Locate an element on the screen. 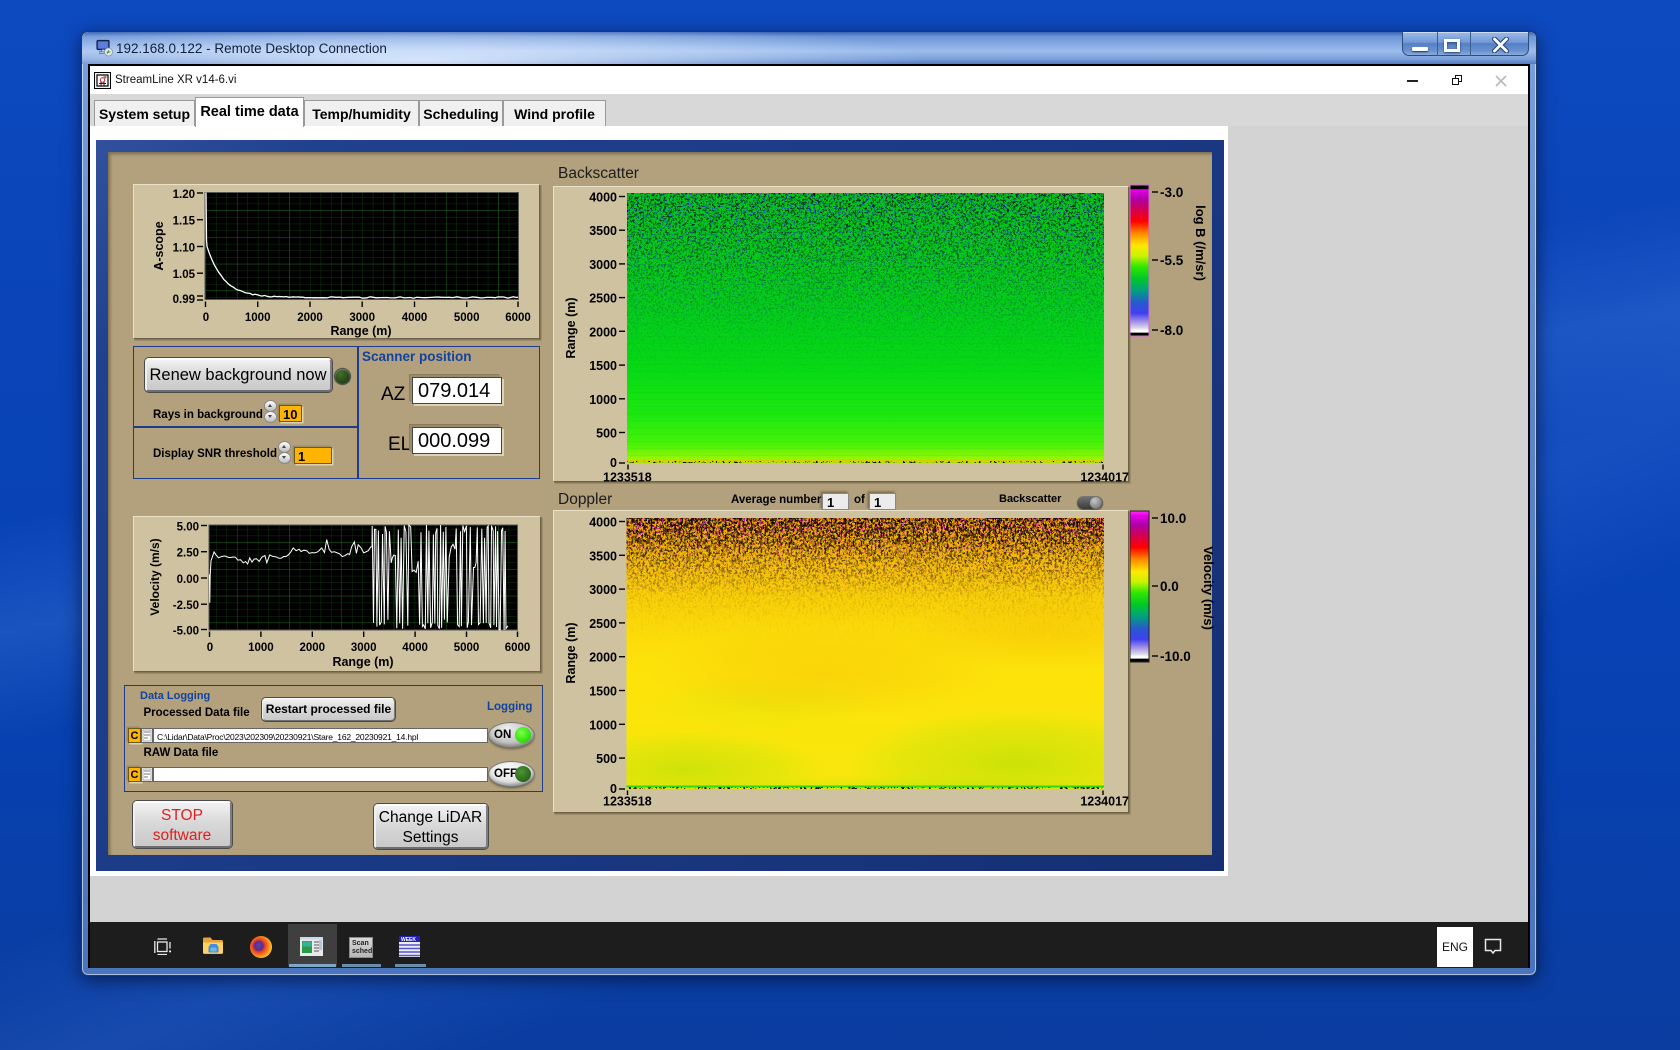  svg-text: -3.0 is located at coordinates (1171, 192).